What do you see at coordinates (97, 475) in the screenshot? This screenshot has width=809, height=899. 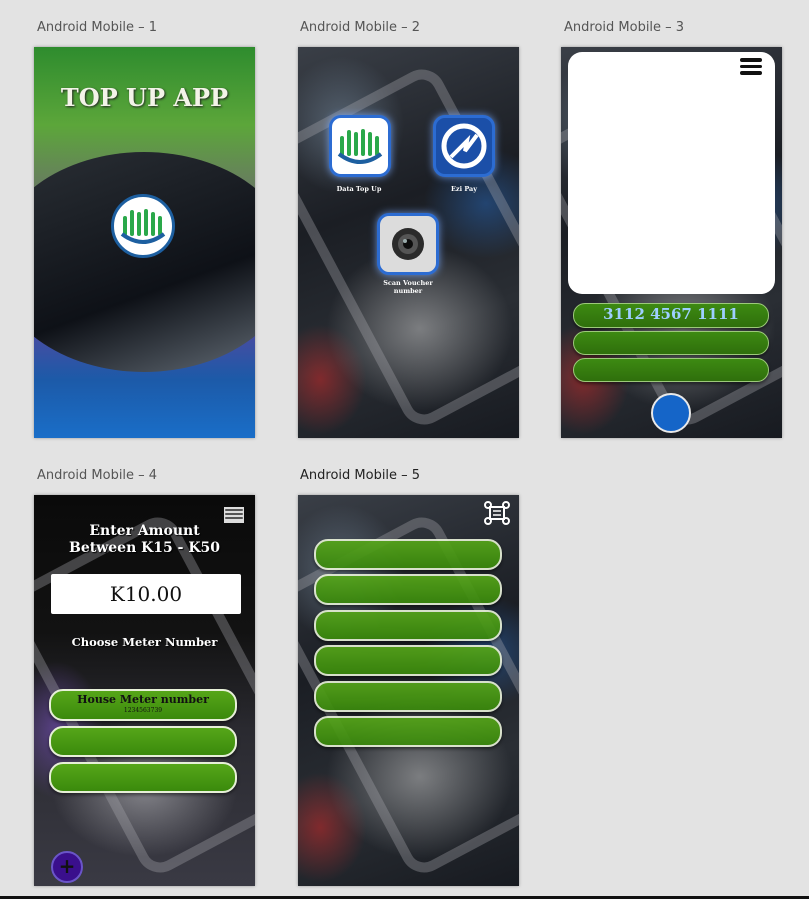 I see `artboard-label-4: Android Mobile – 4` at bounding box center [97, 475].